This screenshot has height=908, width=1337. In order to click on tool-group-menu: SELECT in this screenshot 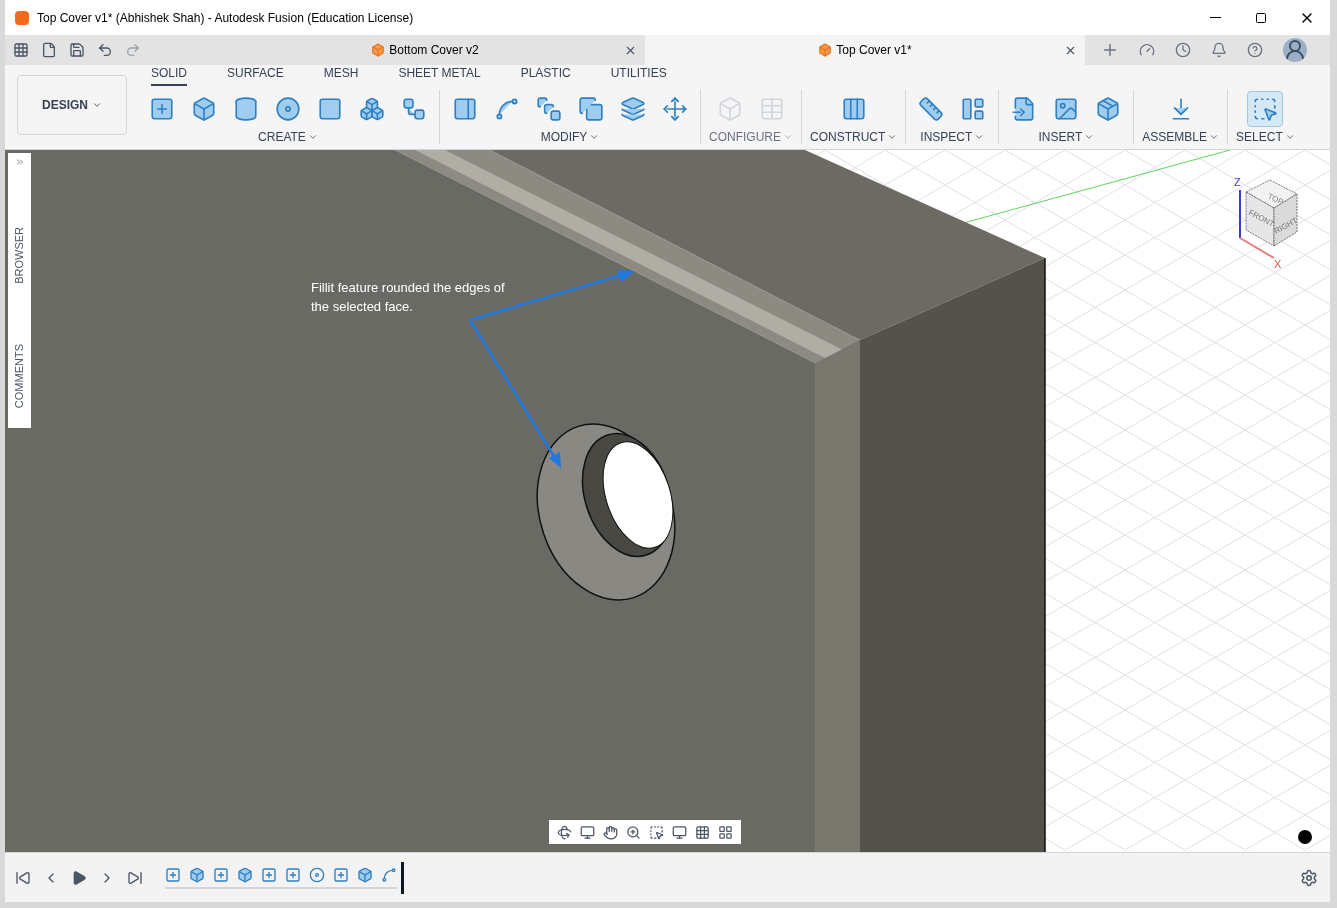, I will do `click(1265, 137)`.